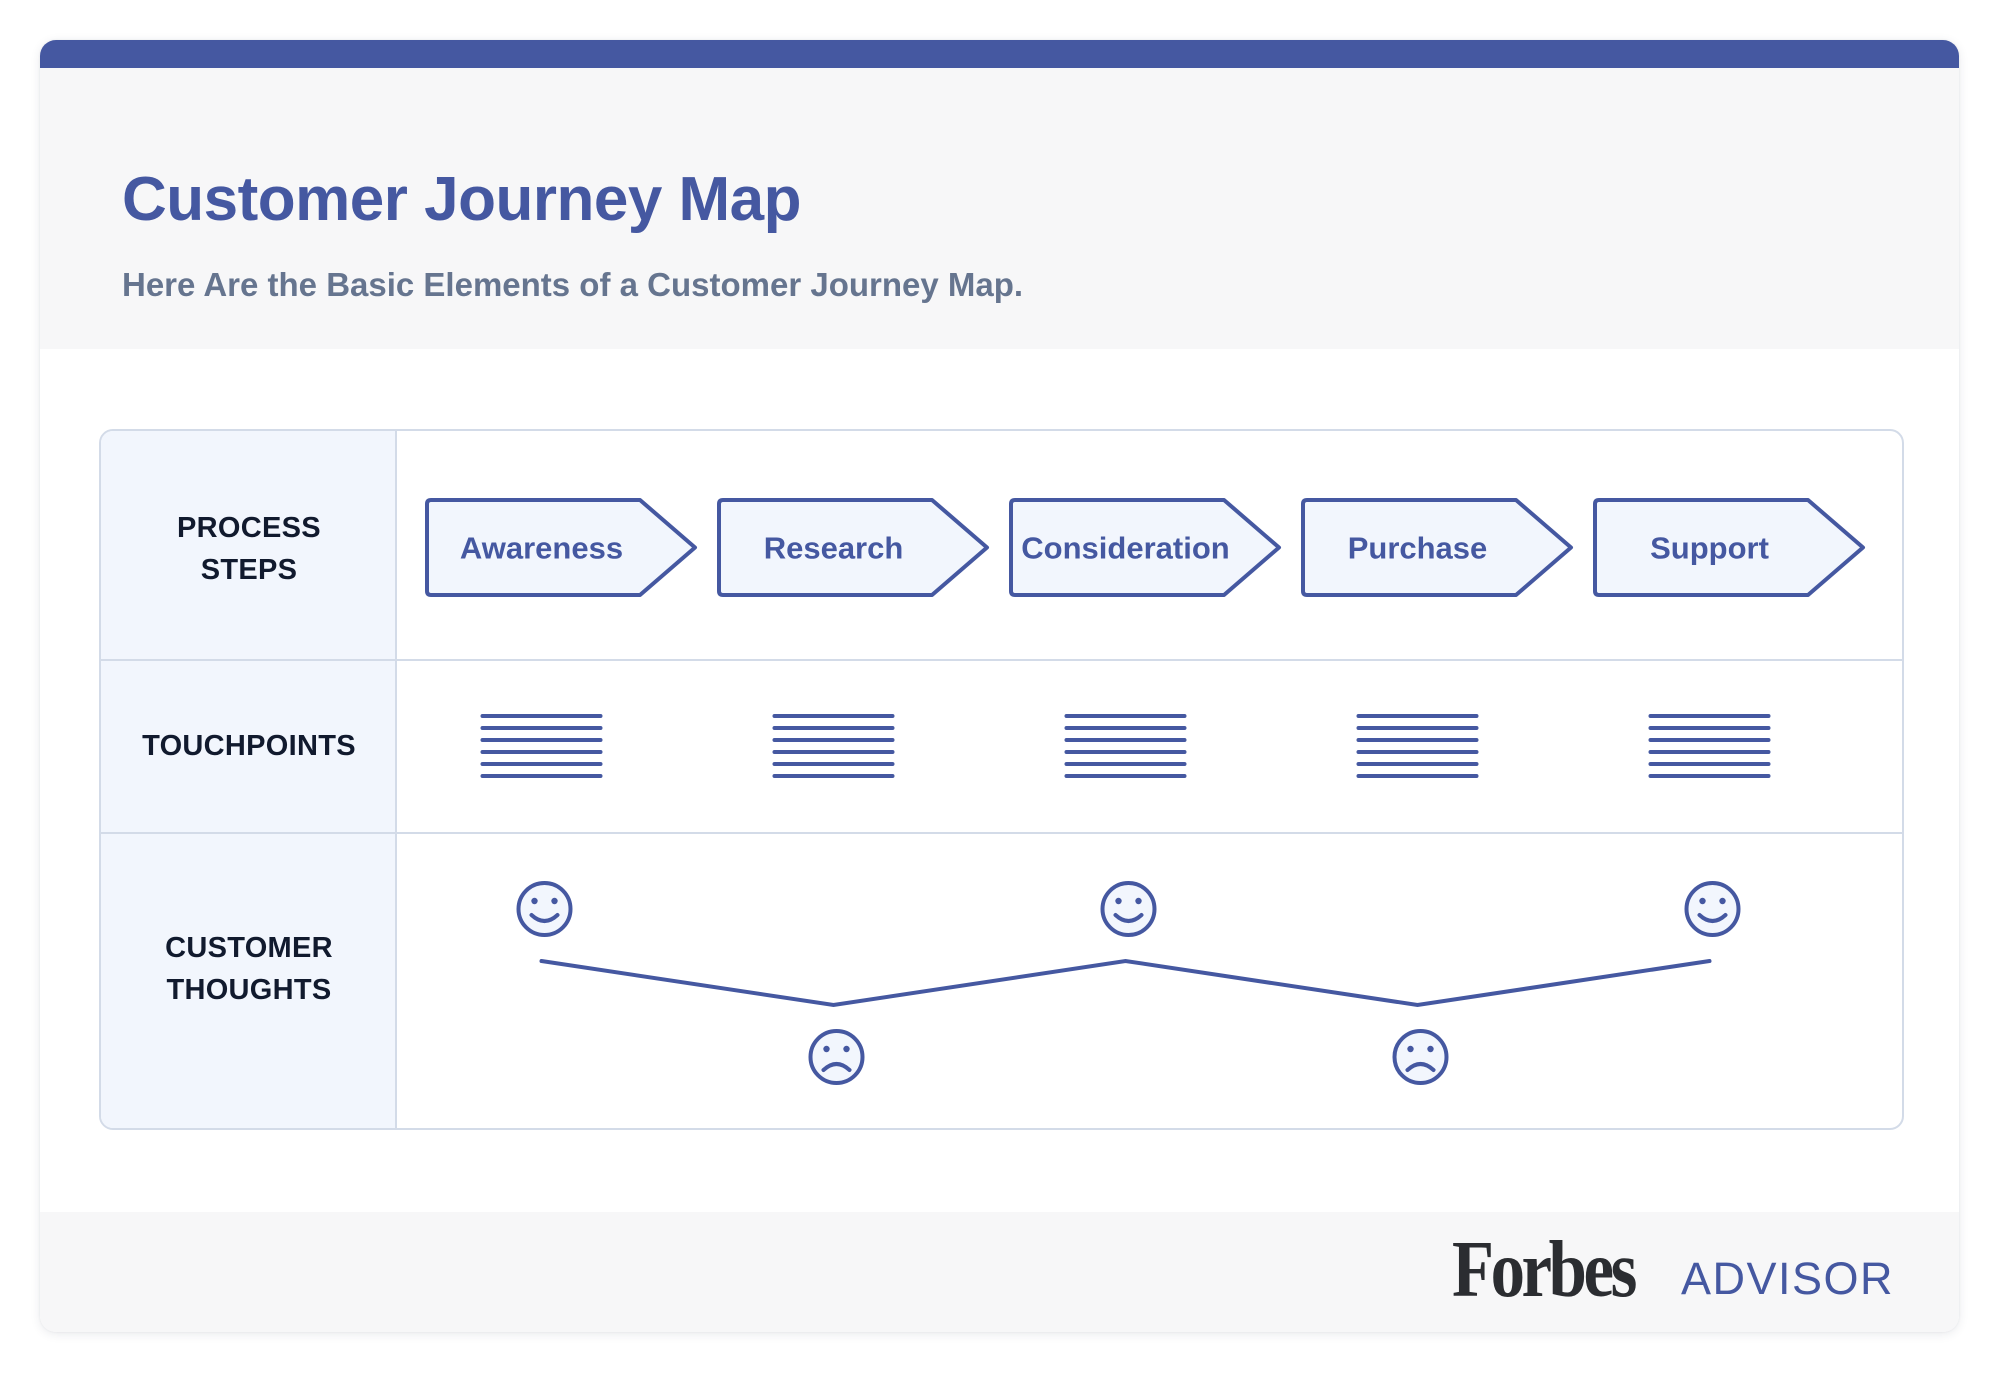 This screenshot has height=1376, width=2002. Describe the element at coordinates (1544, 1270) in the screenshot. I see `forbes-logo: Forbes` at that location.